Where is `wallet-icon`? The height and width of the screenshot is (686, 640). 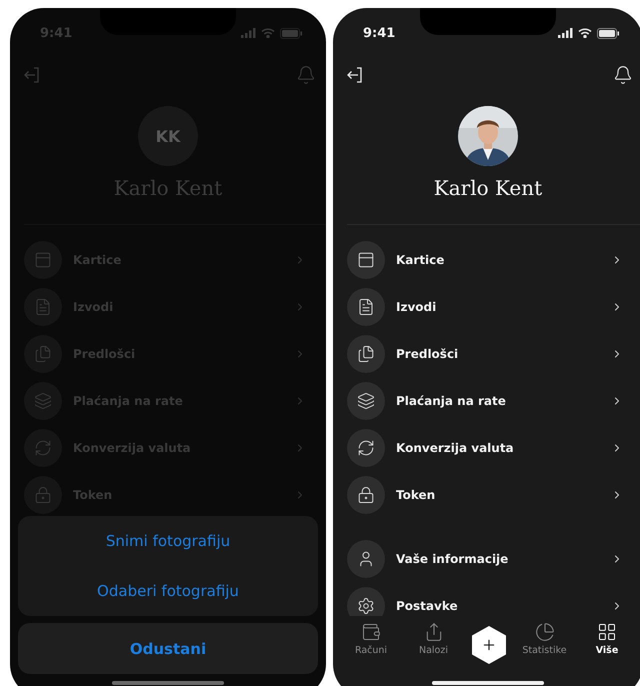
wallet-icon is located at coordinates (371, 632).